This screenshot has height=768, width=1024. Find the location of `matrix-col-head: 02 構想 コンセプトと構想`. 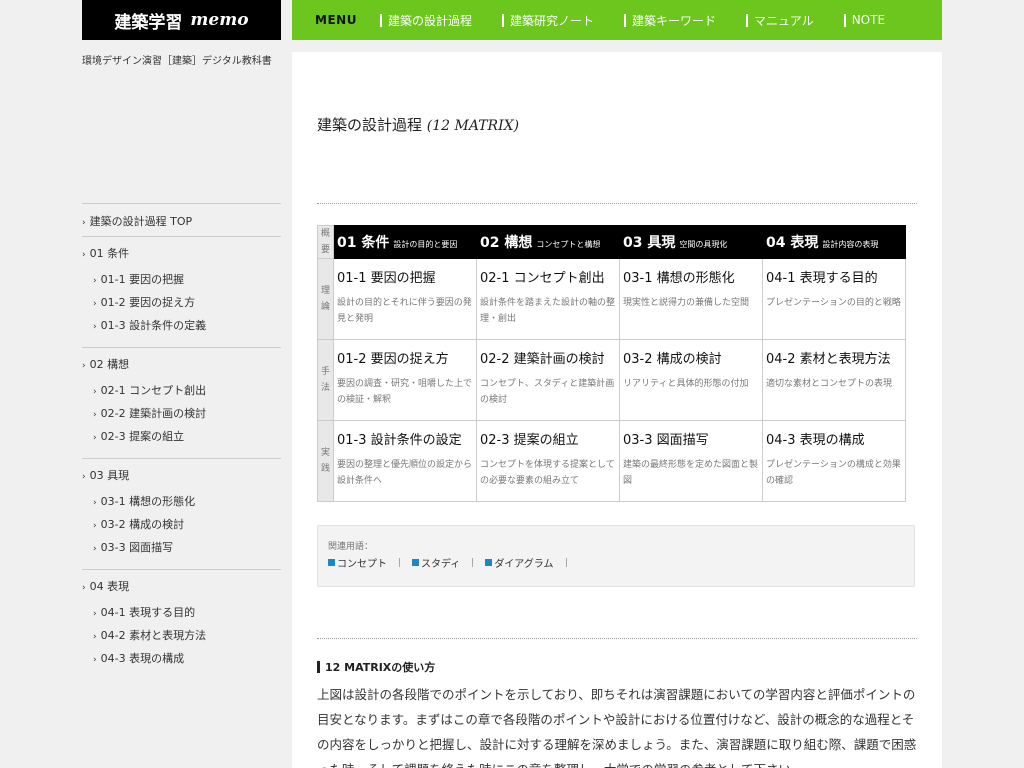

matrix-col-head: 02 構想 コンセプトと構想 is located at coordinates (548, 242).